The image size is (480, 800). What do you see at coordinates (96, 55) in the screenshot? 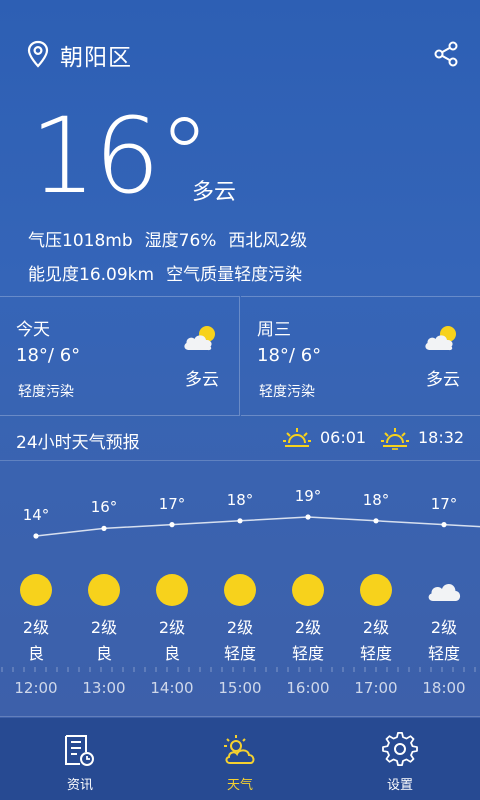
I see `city-name: 朝阳区` at bounding box center [96, 55].